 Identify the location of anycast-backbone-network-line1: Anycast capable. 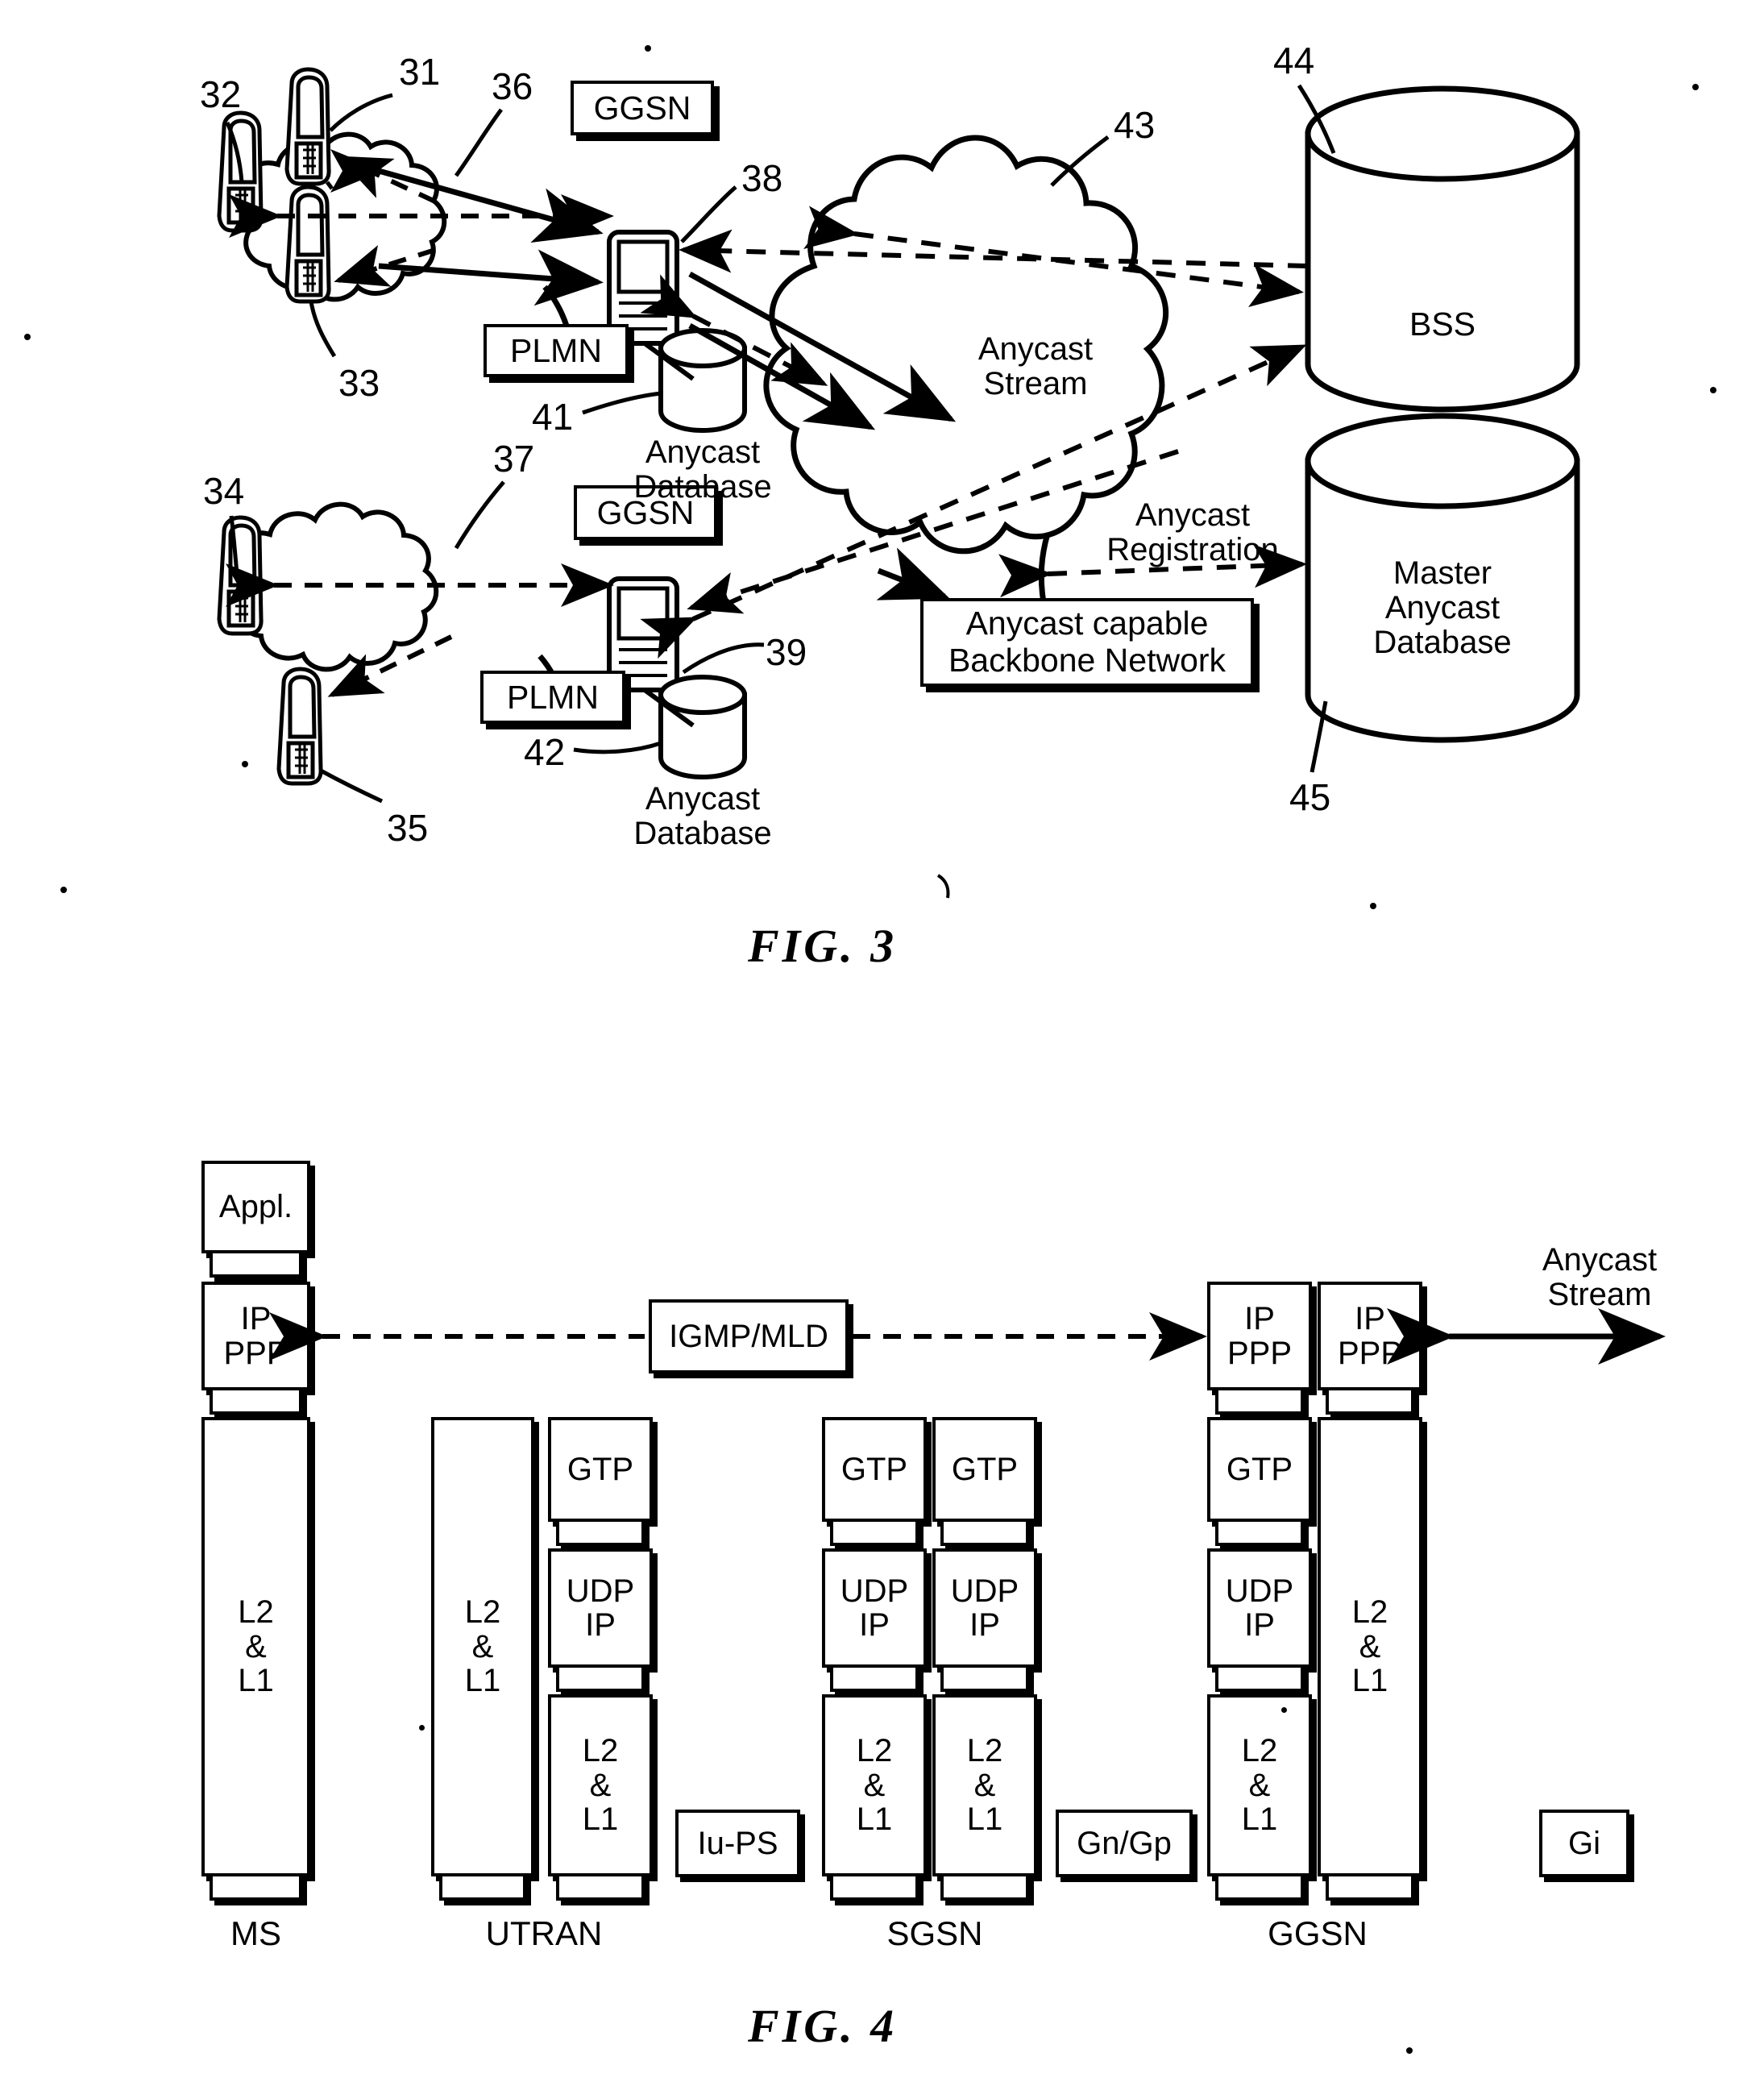
(1087, 623).